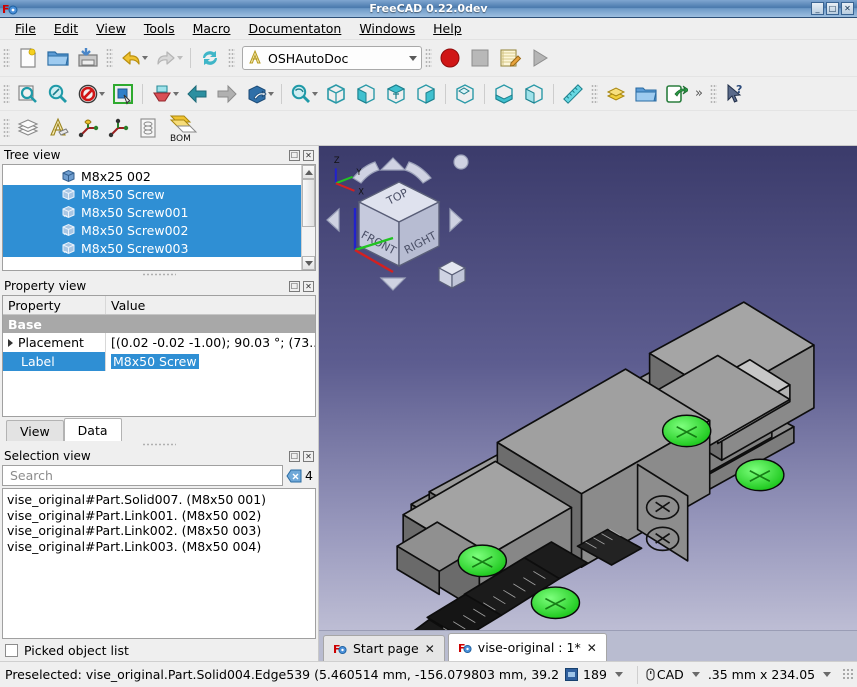 This screenshot has height=687, width=857. Describe the element at coordinates (118, 128) in the screenshot. I see `axis-icon` at that location.